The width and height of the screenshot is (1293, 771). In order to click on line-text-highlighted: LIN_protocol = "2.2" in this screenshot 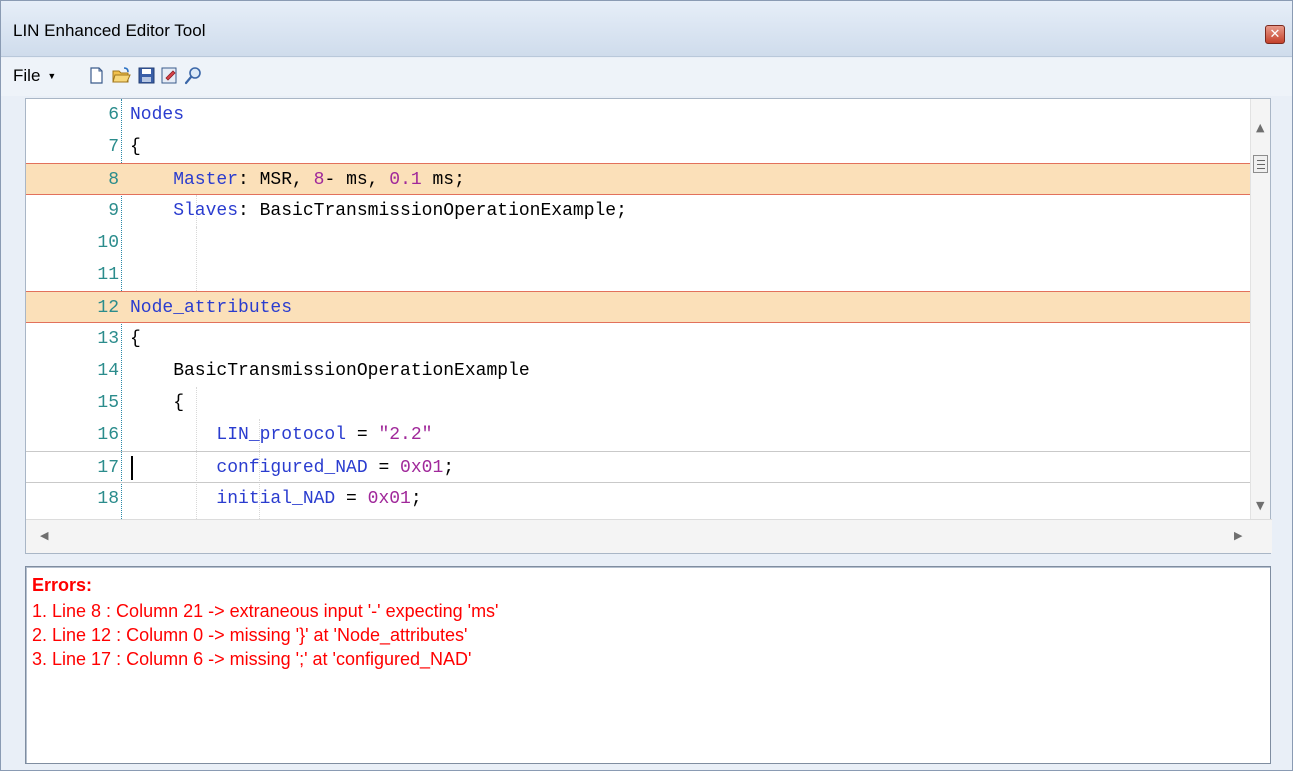, I will do `click(281, 435)`.